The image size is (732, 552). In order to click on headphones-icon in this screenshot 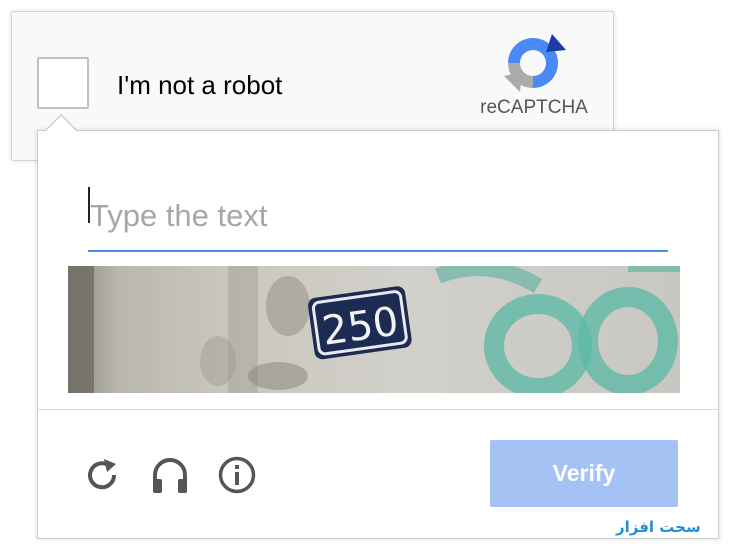, I will do `click(170, 475)`.